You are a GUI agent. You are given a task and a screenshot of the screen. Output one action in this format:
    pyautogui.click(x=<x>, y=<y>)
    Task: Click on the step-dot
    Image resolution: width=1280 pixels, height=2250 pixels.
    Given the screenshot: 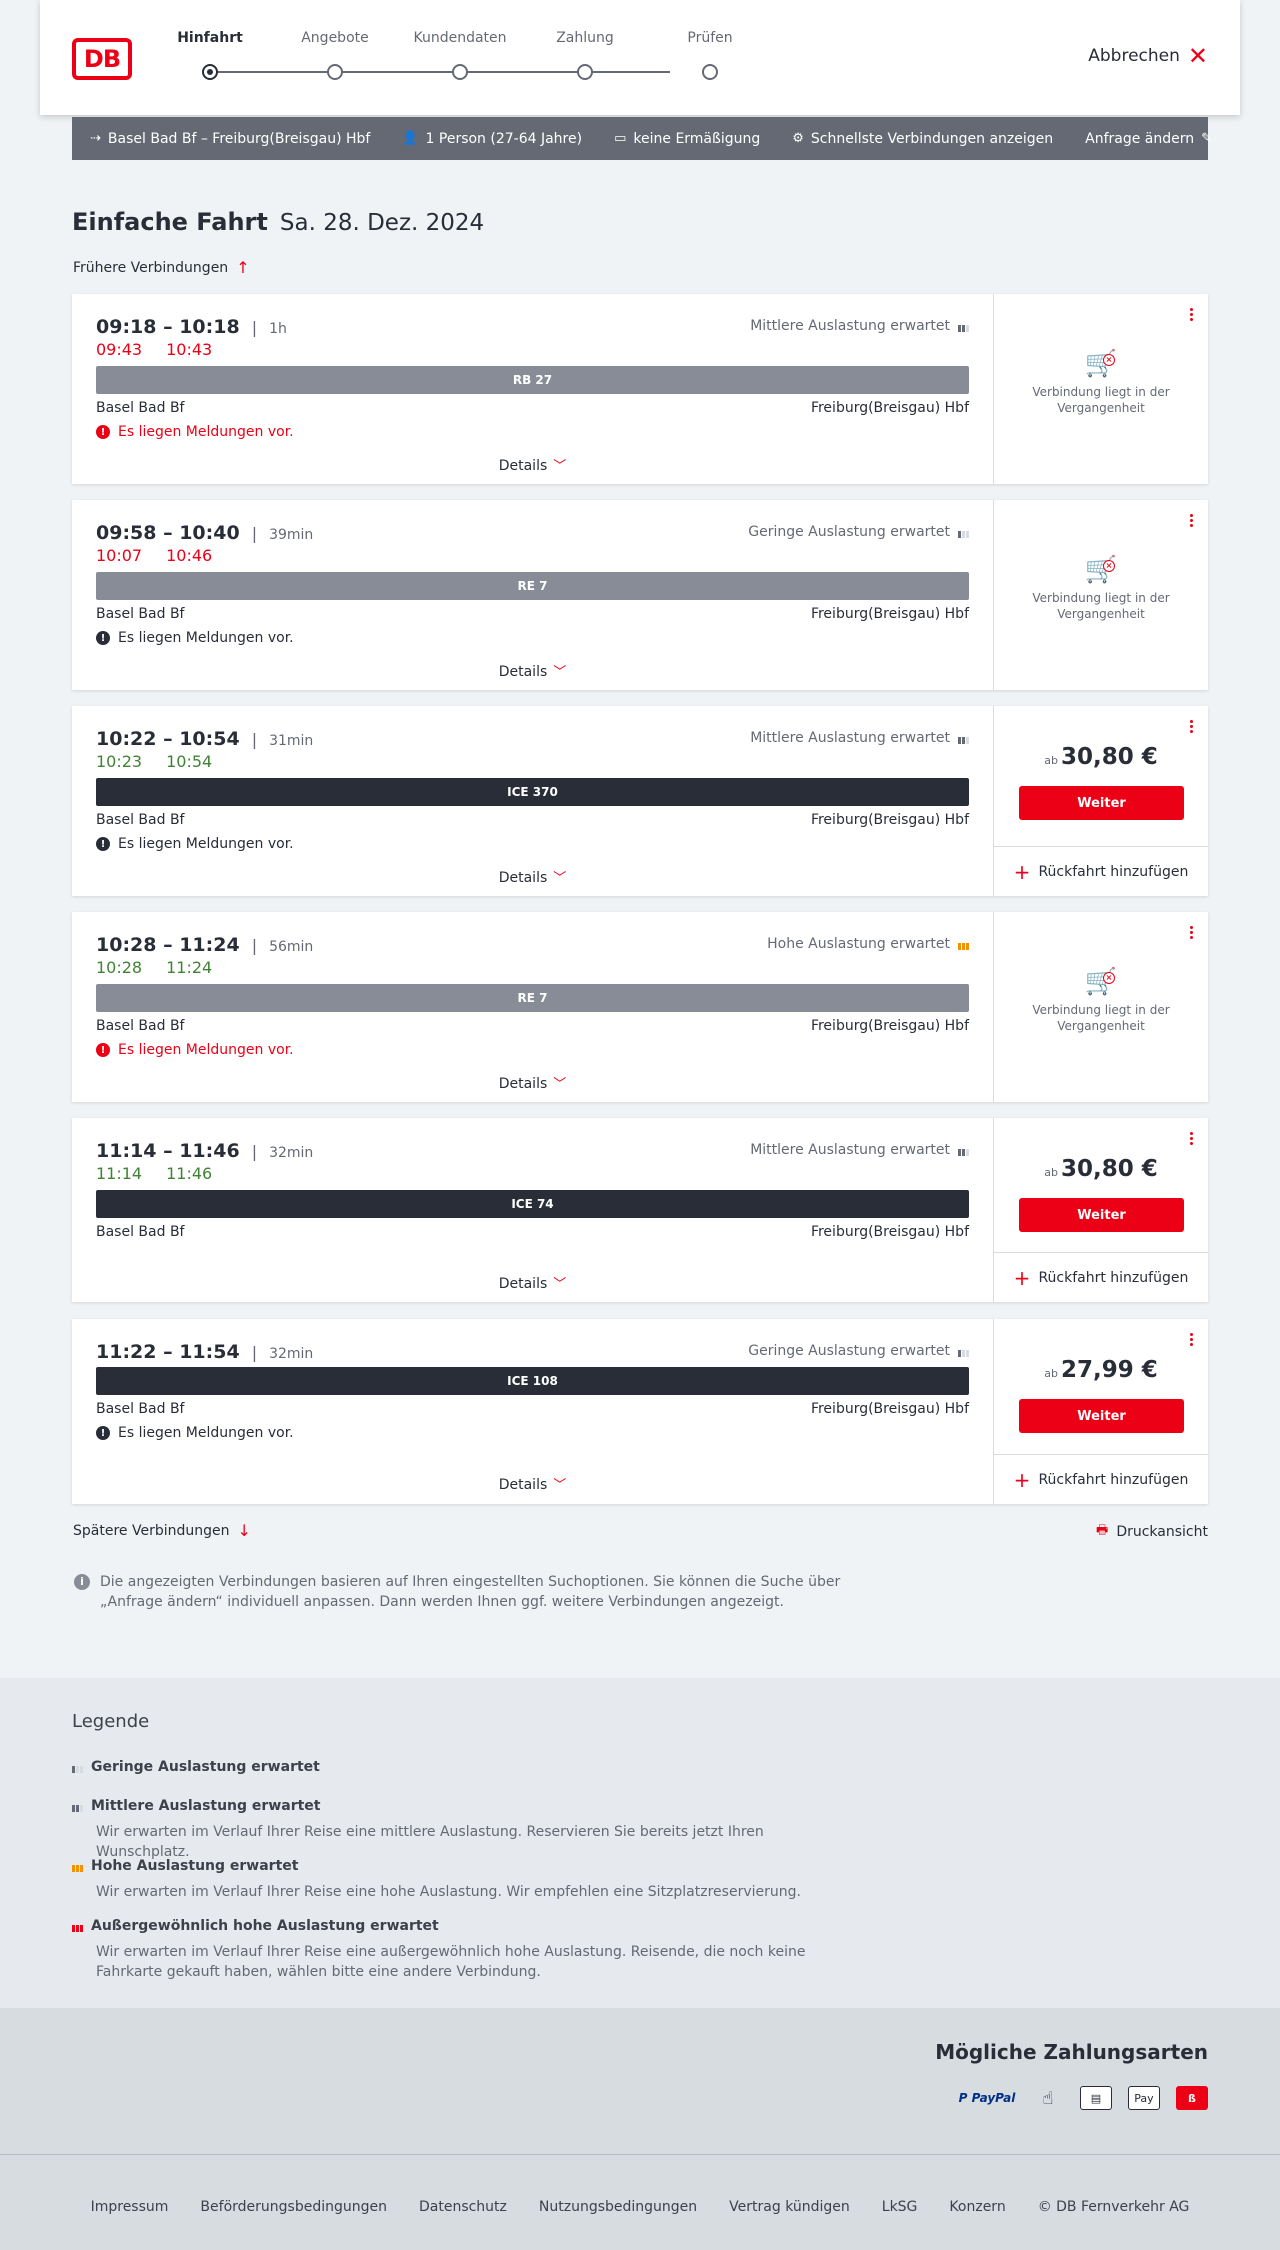 What is the action you would take?
    pyautogui.click(x=335, y=72)
    